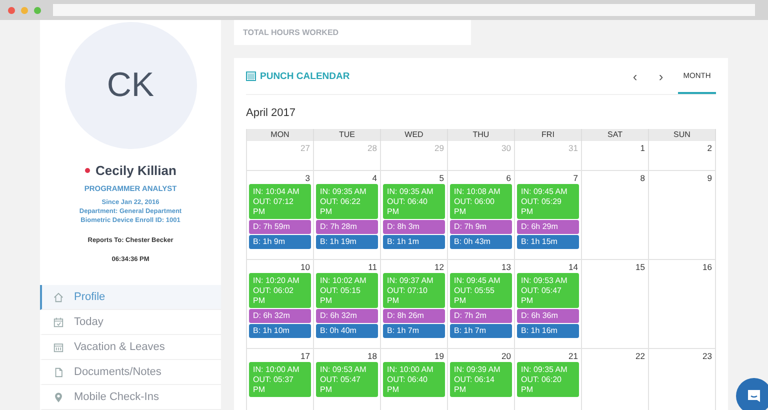 This screenshot has width=768, height=410. Describe the element at coordinates (635, 76) in the screenshot. I see `previous-button: ‹` at that location.